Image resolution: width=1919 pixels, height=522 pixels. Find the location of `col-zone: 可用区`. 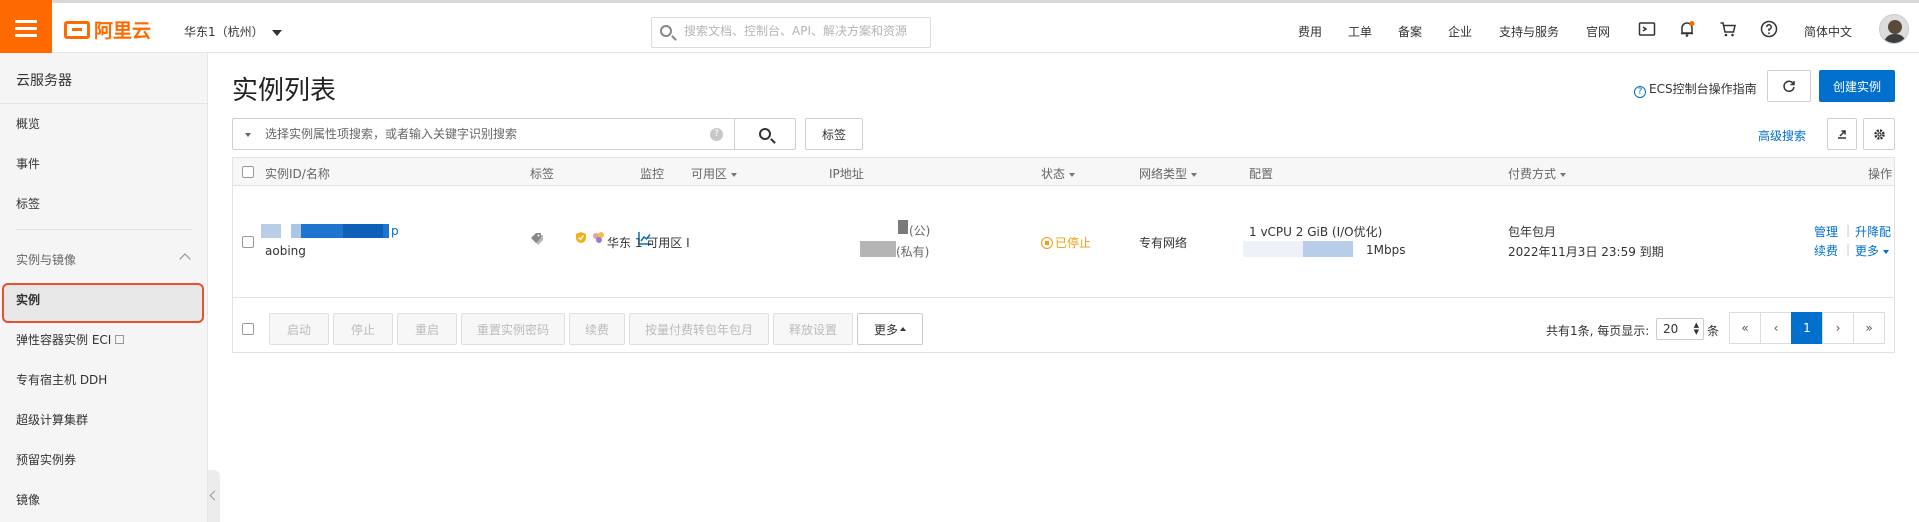

col-zone: 可用区 is located at coordinates (714, 173).